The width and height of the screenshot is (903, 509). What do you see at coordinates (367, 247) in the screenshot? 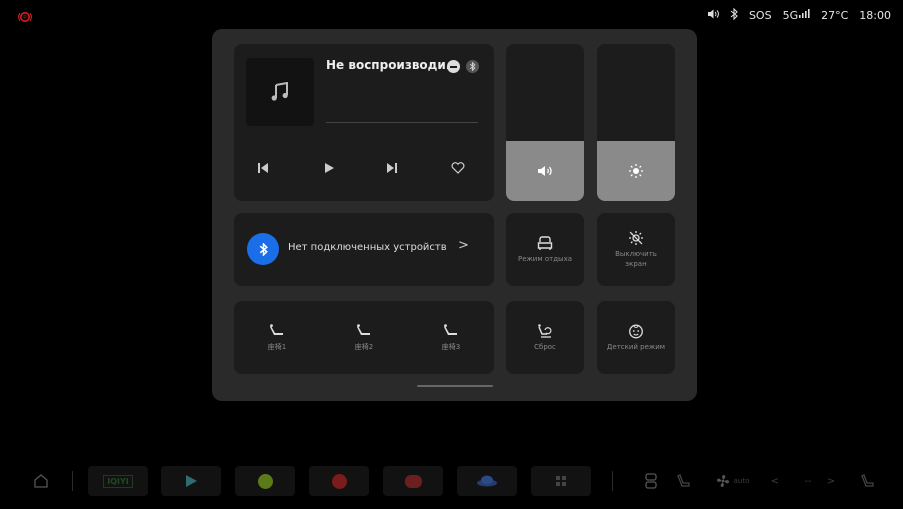
I see `bluetooth-status-label: Нет подключенных устройств` at bounding box center [367, 247].